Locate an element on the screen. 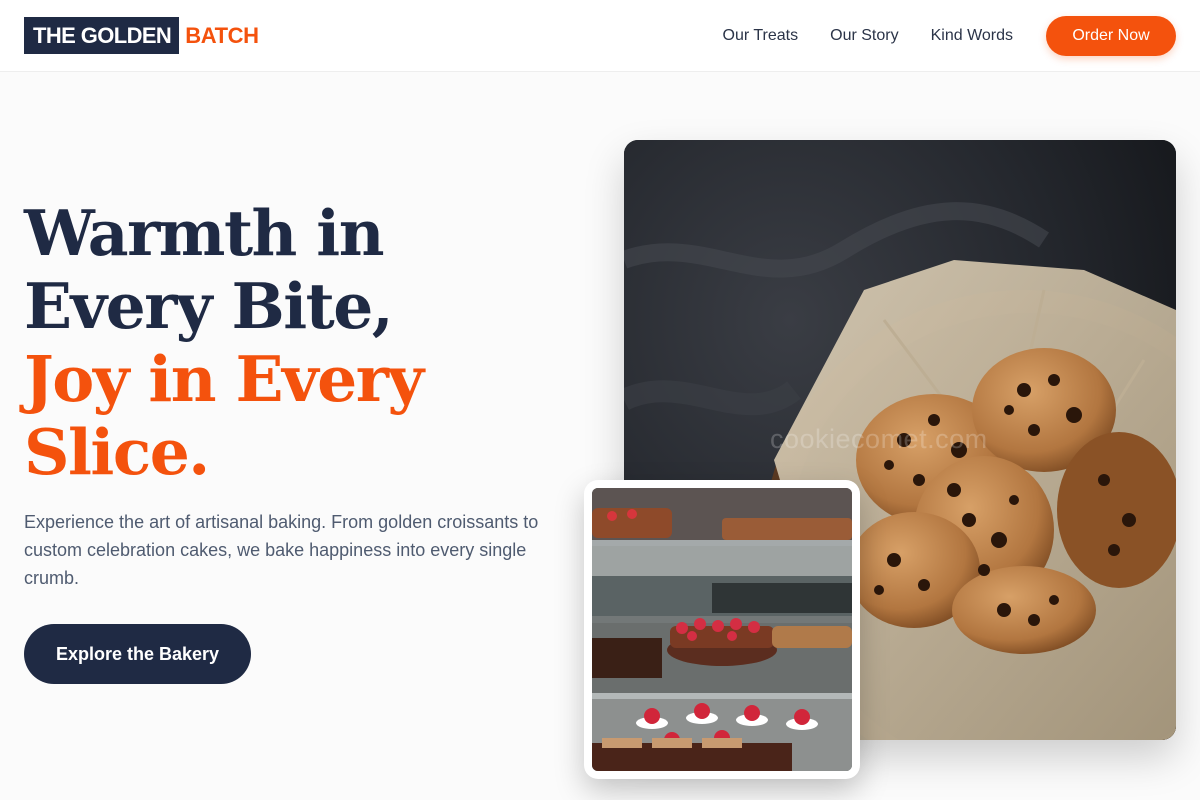  nav-link-our-treats: Our Treats is located at coordinates (761, 36).